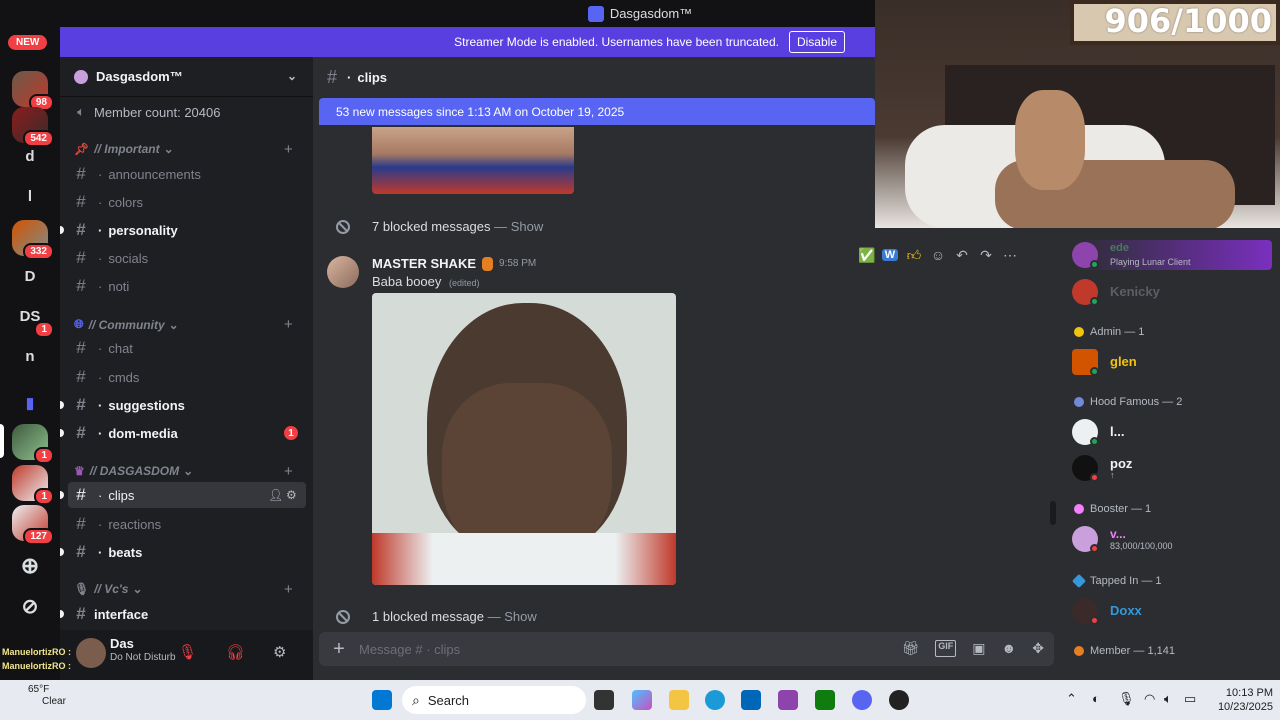  What do you see at coordinates (33, 525) in the screenshot?
I see `server-icon: 127` at bounding box center [33, 525].